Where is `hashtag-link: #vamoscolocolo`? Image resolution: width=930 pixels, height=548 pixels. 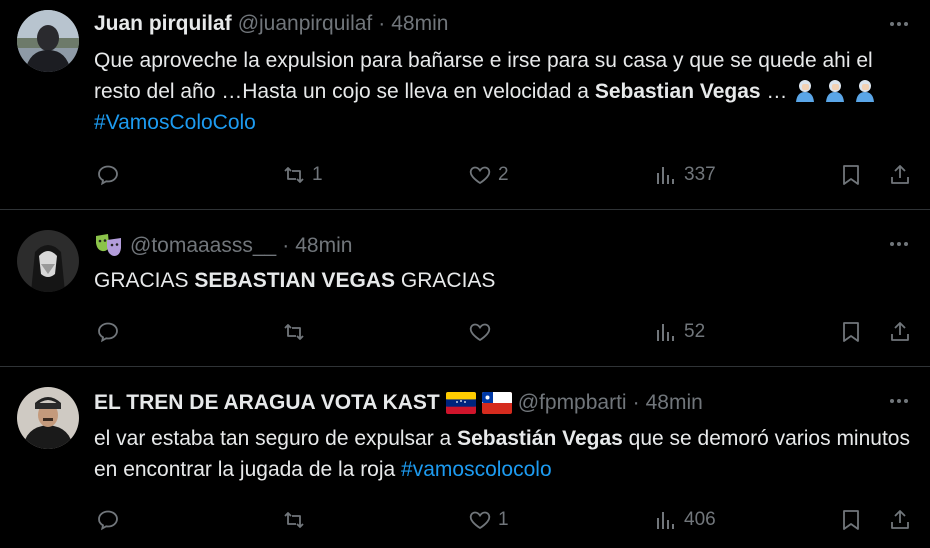 hashtag-link: #vamoscolocolo is located at coordinates (476, 469).